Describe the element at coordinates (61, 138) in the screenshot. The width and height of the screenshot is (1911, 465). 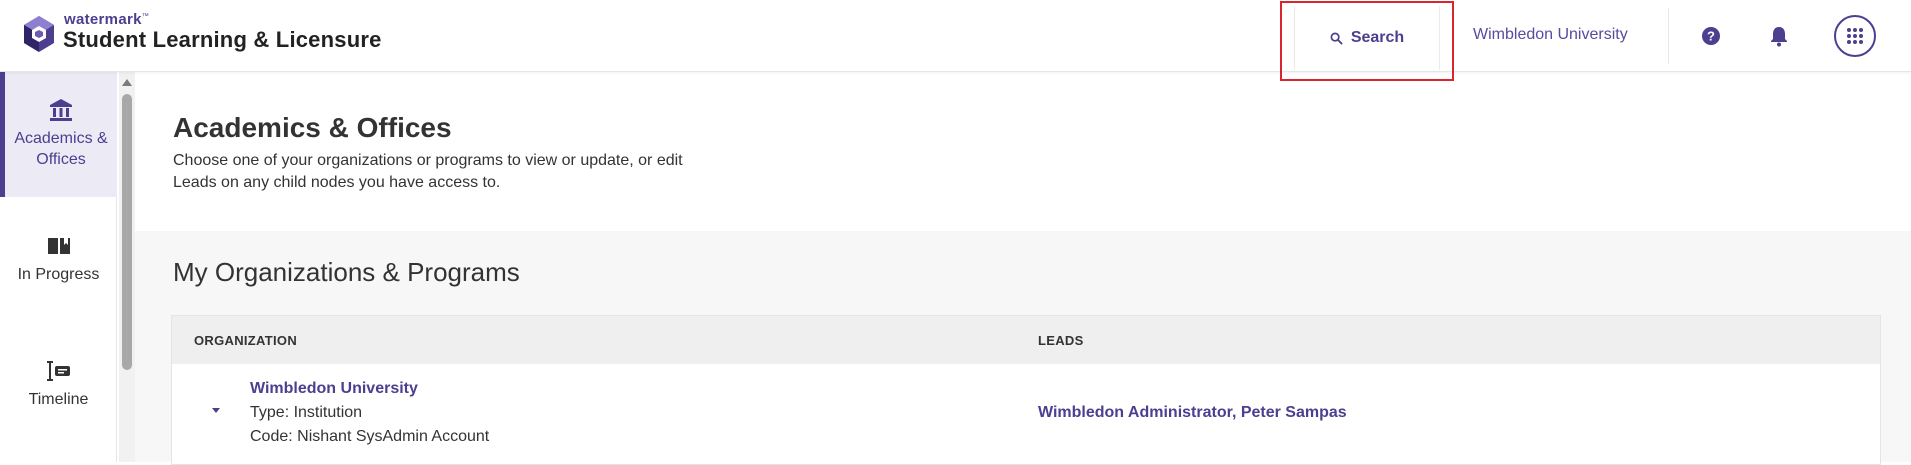
I see `sidebar-item-label: Academics &` at that location.